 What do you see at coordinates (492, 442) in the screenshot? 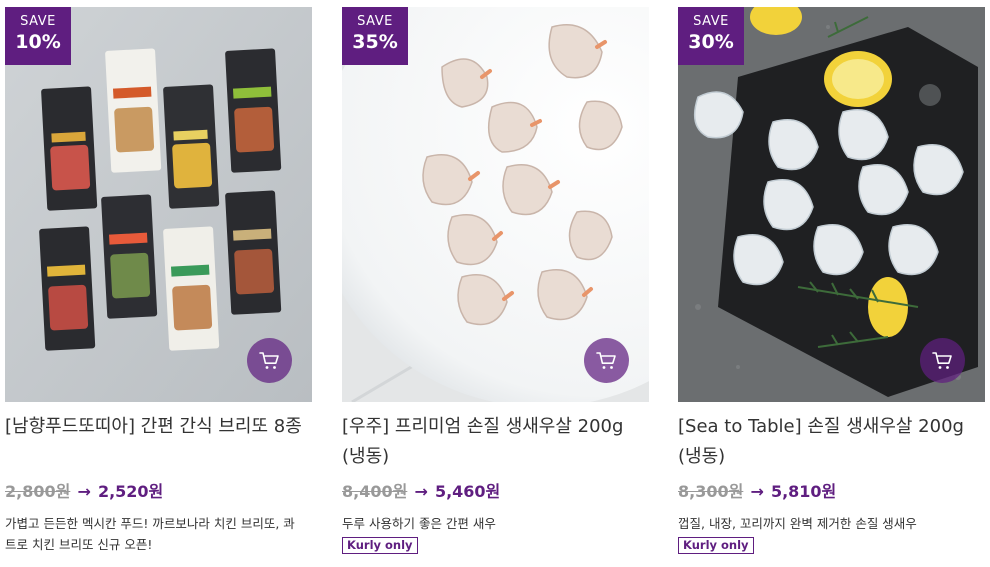
I see `product-title: [우주] 프리미엄 손질 생새우살 200g(냉동)` at bounding box center [492, 442].